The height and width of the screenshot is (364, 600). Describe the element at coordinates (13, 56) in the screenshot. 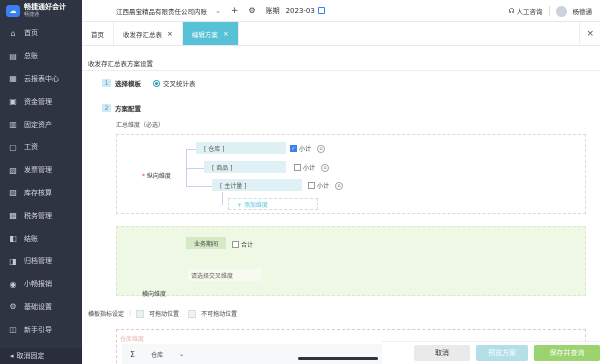

I see `ledger-icon: ▤` at that location.